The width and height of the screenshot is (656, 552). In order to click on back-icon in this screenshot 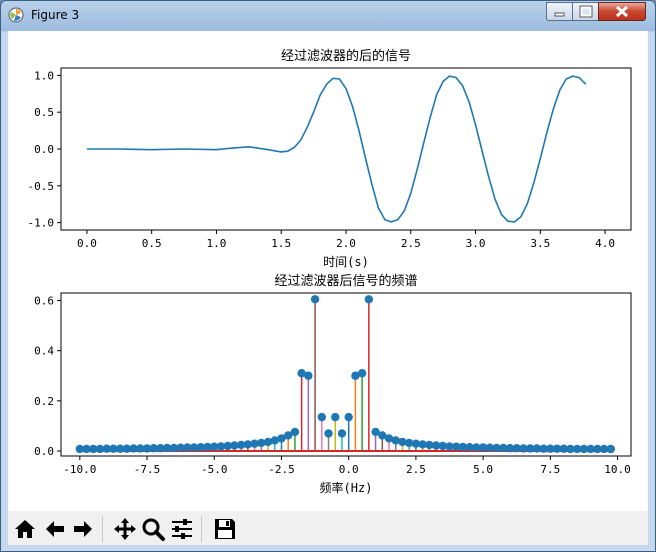, I will do `click(55, 529)`.